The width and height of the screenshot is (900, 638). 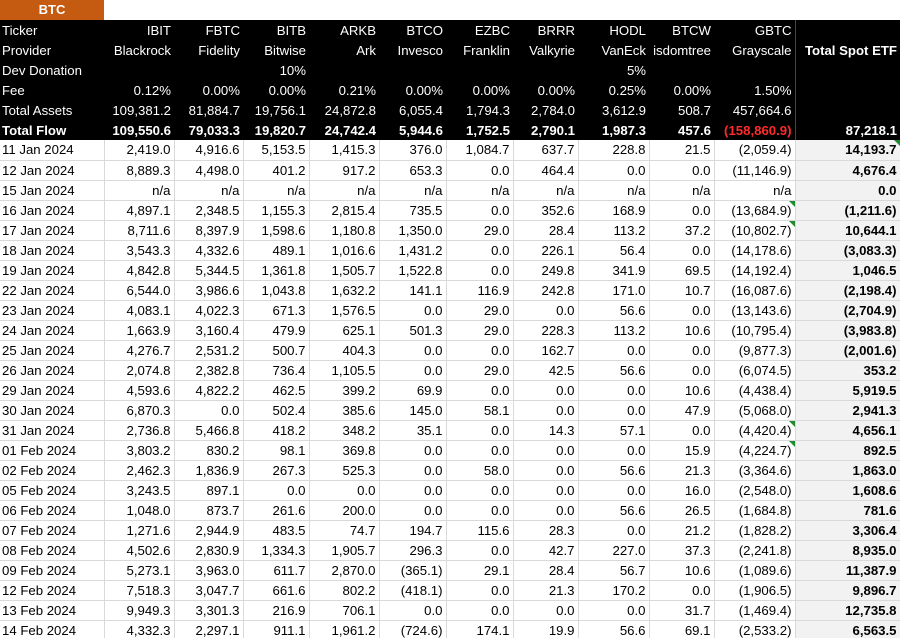 I want to click on header-cell: 6,055.4, so click(x=412, y=110).